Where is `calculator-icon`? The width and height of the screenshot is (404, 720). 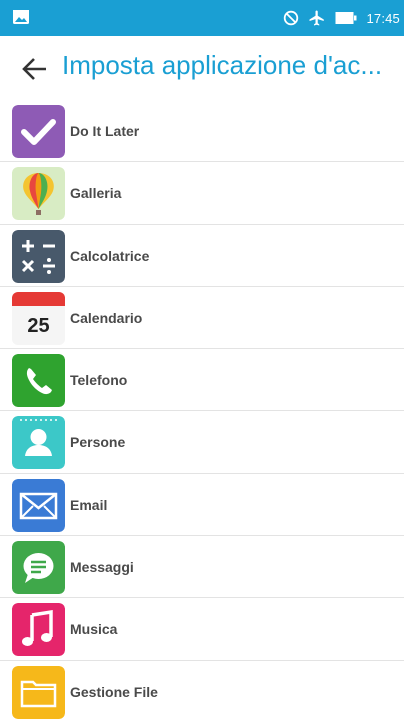
calculator-icon is located at coordinates (38, 256).